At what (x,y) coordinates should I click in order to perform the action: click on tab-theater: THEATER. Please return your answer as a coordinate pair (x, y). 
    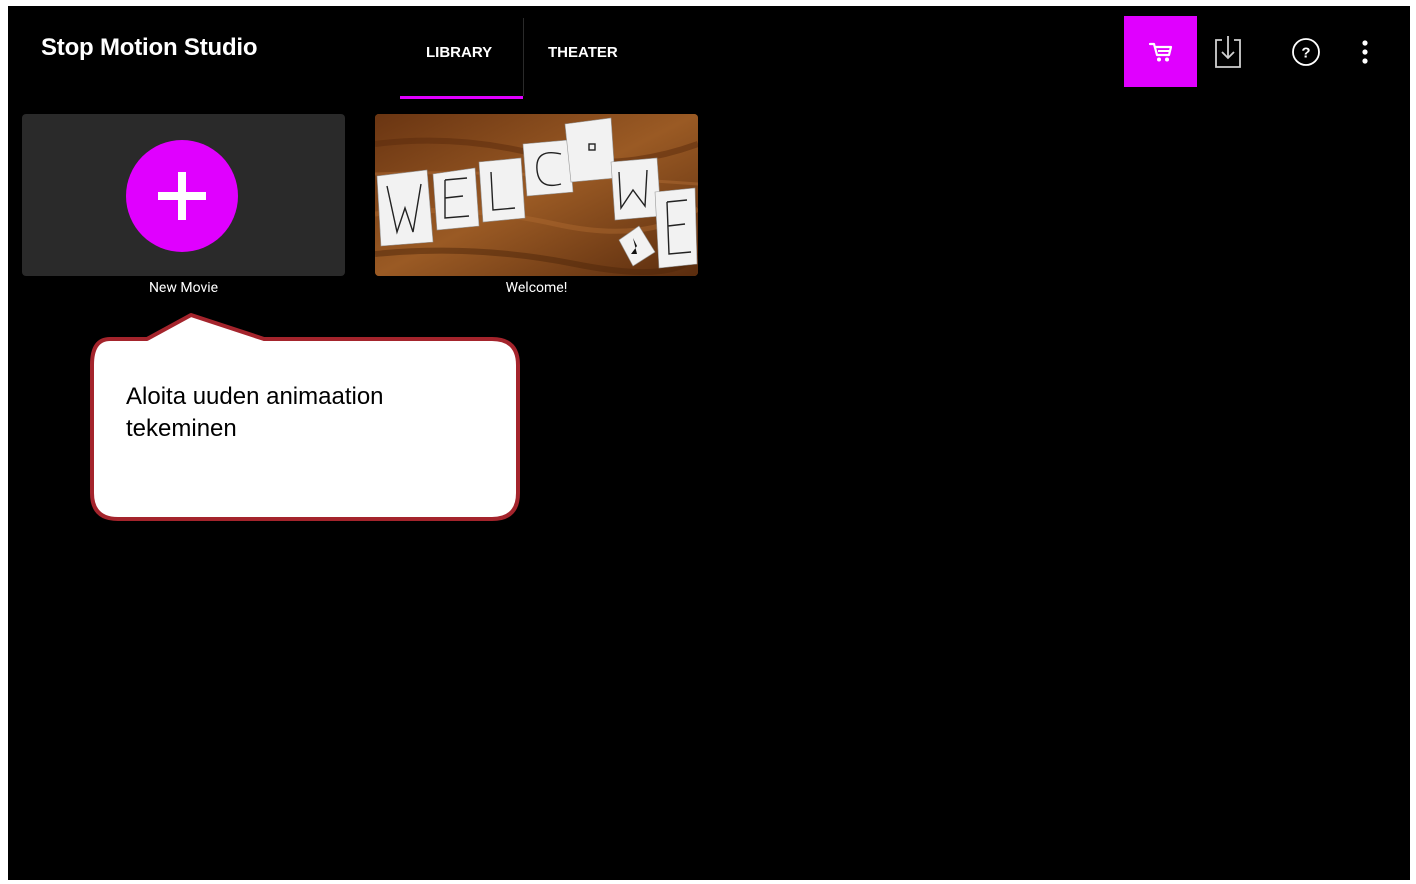
    Looking at the image, I should click on (583, 52).